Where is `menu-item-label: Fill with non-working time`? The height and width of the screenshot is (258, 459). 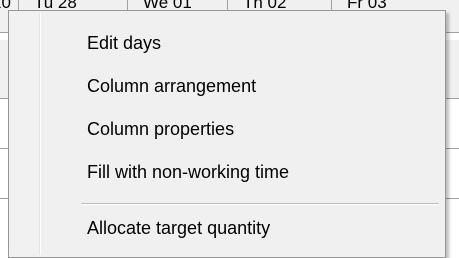 menu-item-label: Fill with non-working time is located at coordinates (188, 172).